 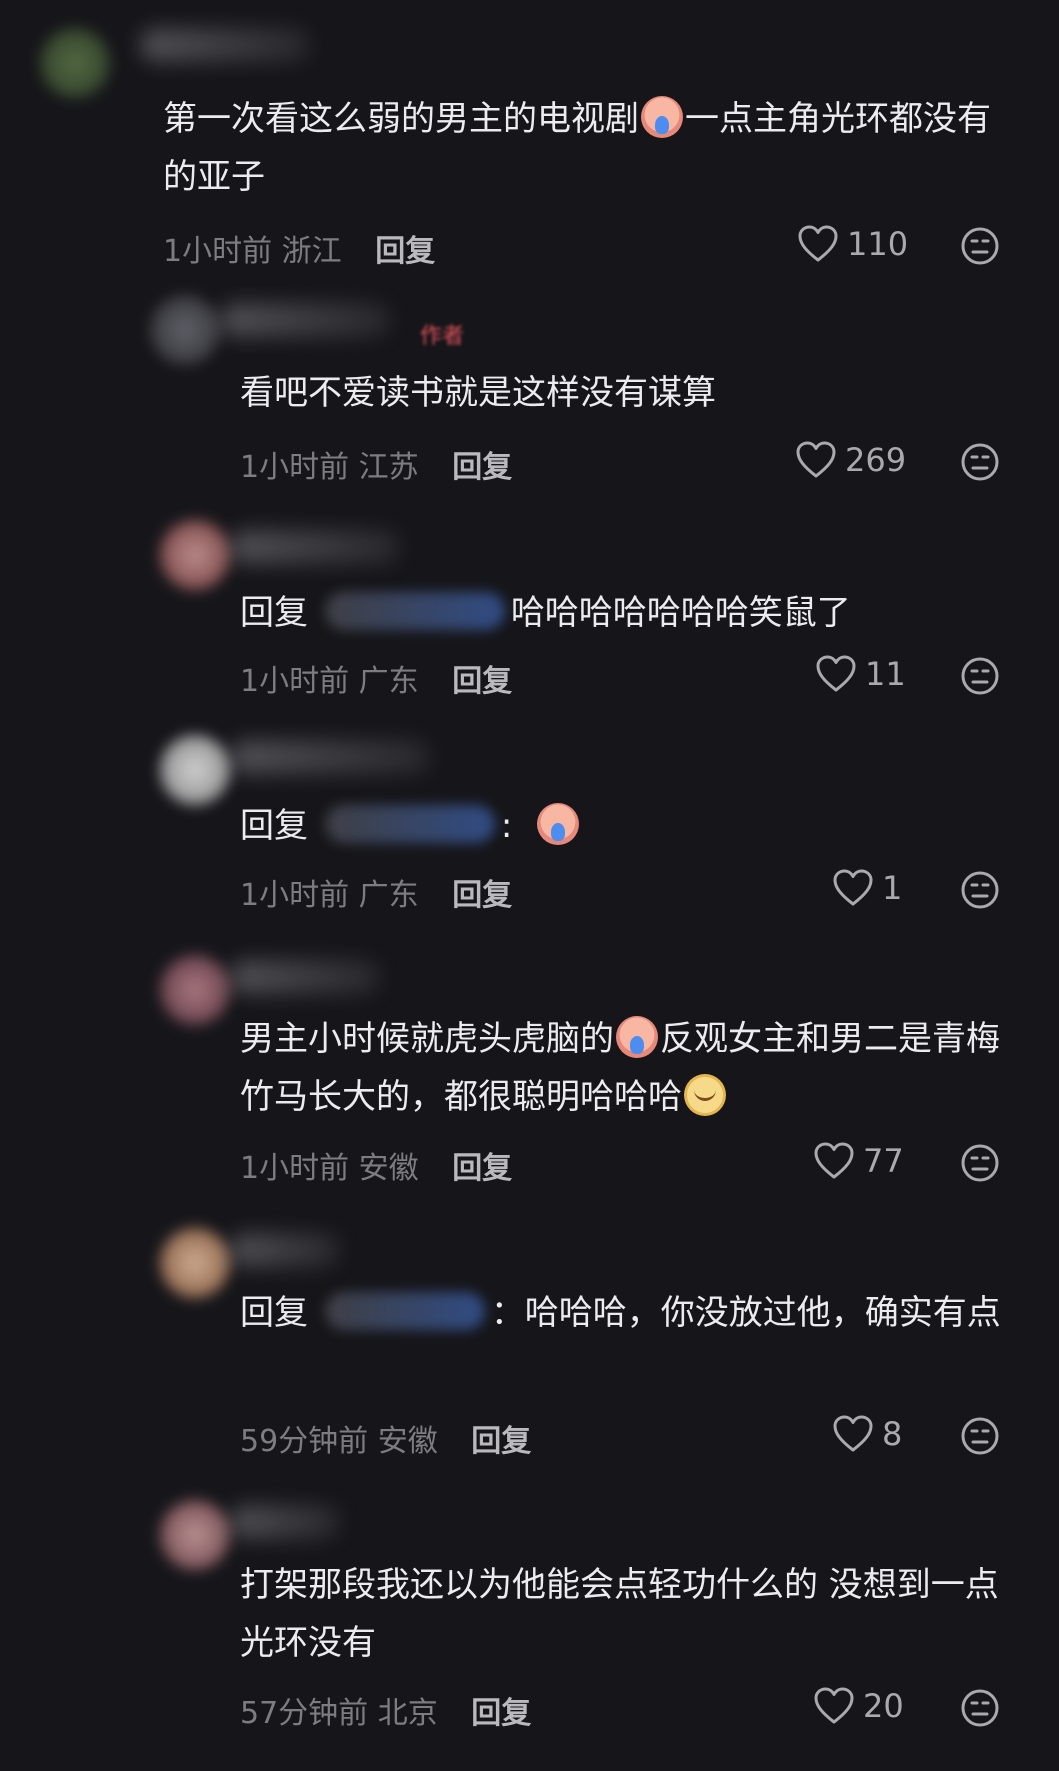 I want to click on comment-text: 回复 哈哈哈哈哈哈哈笑鼠了, so click(x=630, y=613).